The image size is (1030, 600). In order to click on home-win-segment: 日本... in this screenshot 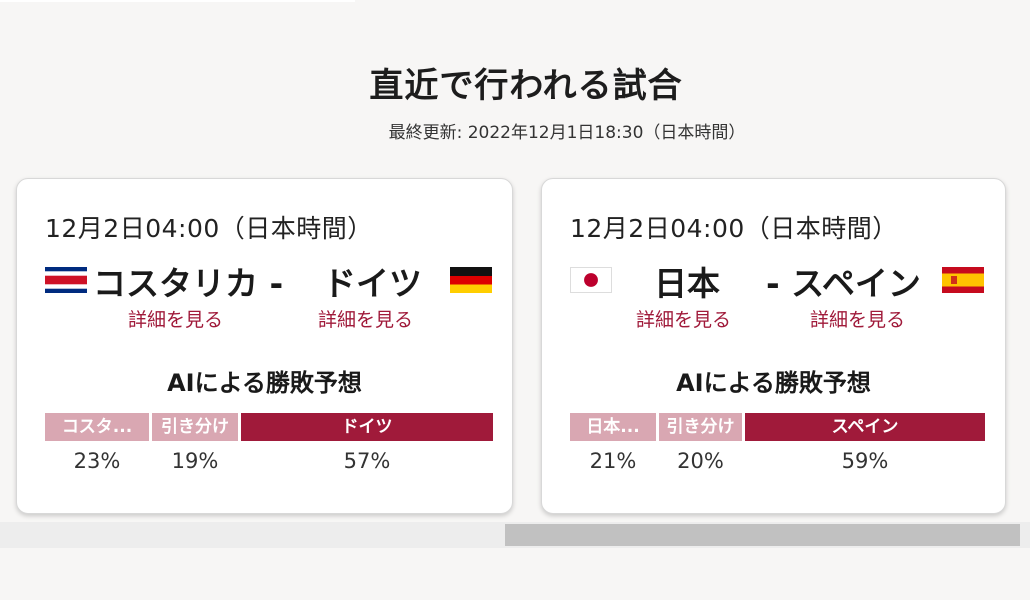, I will do `click(613, 427)`.